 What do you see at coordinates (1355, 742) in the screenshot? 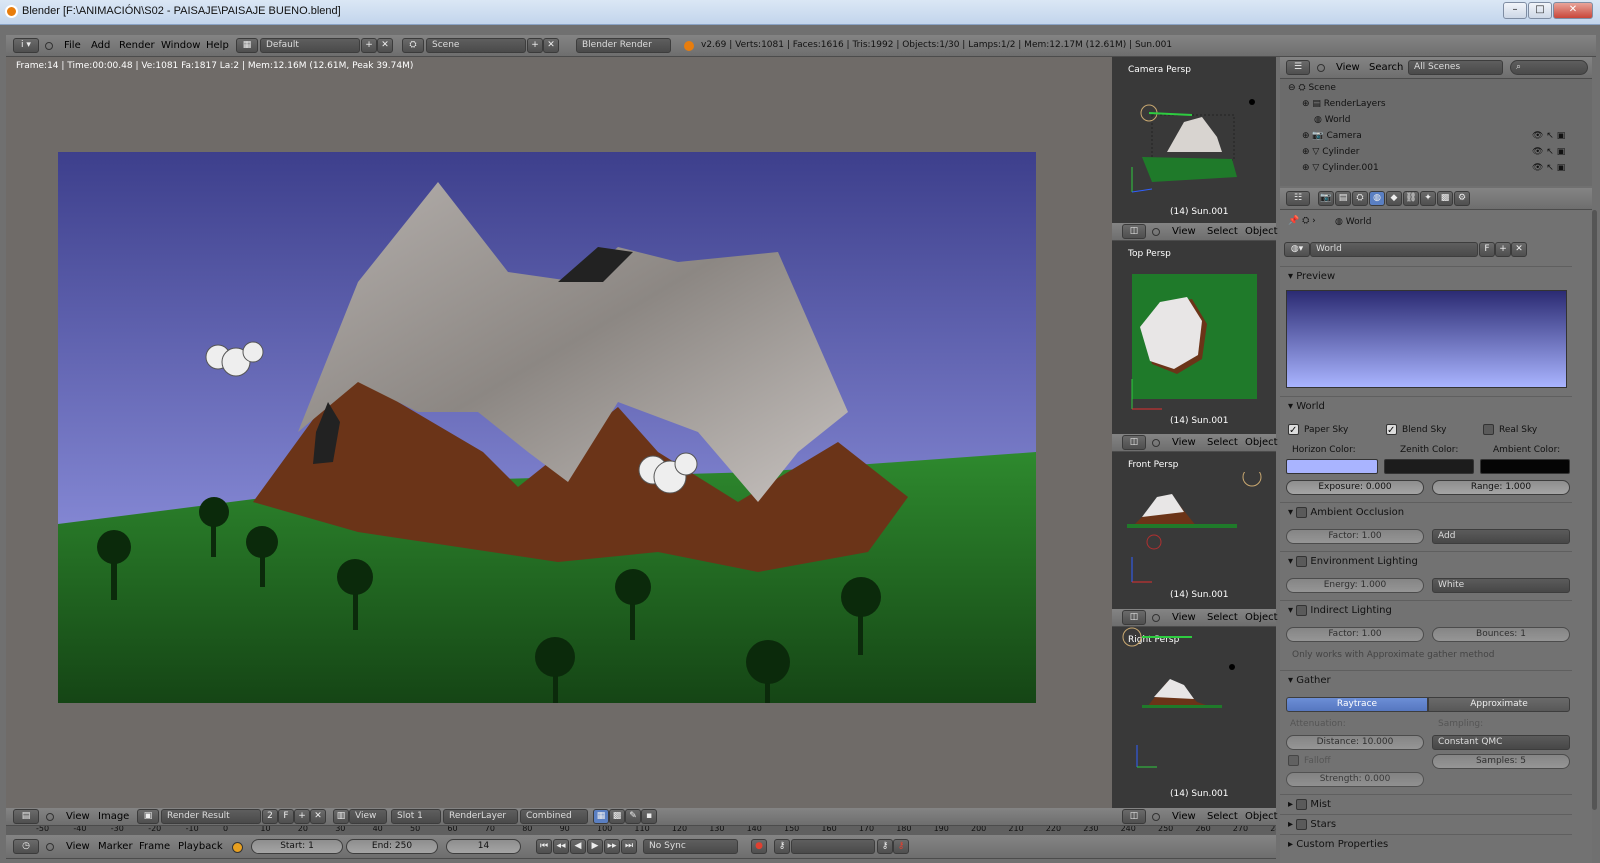
I see `distance-field: Distance: 10.000` at bounding box center [1355, 742].